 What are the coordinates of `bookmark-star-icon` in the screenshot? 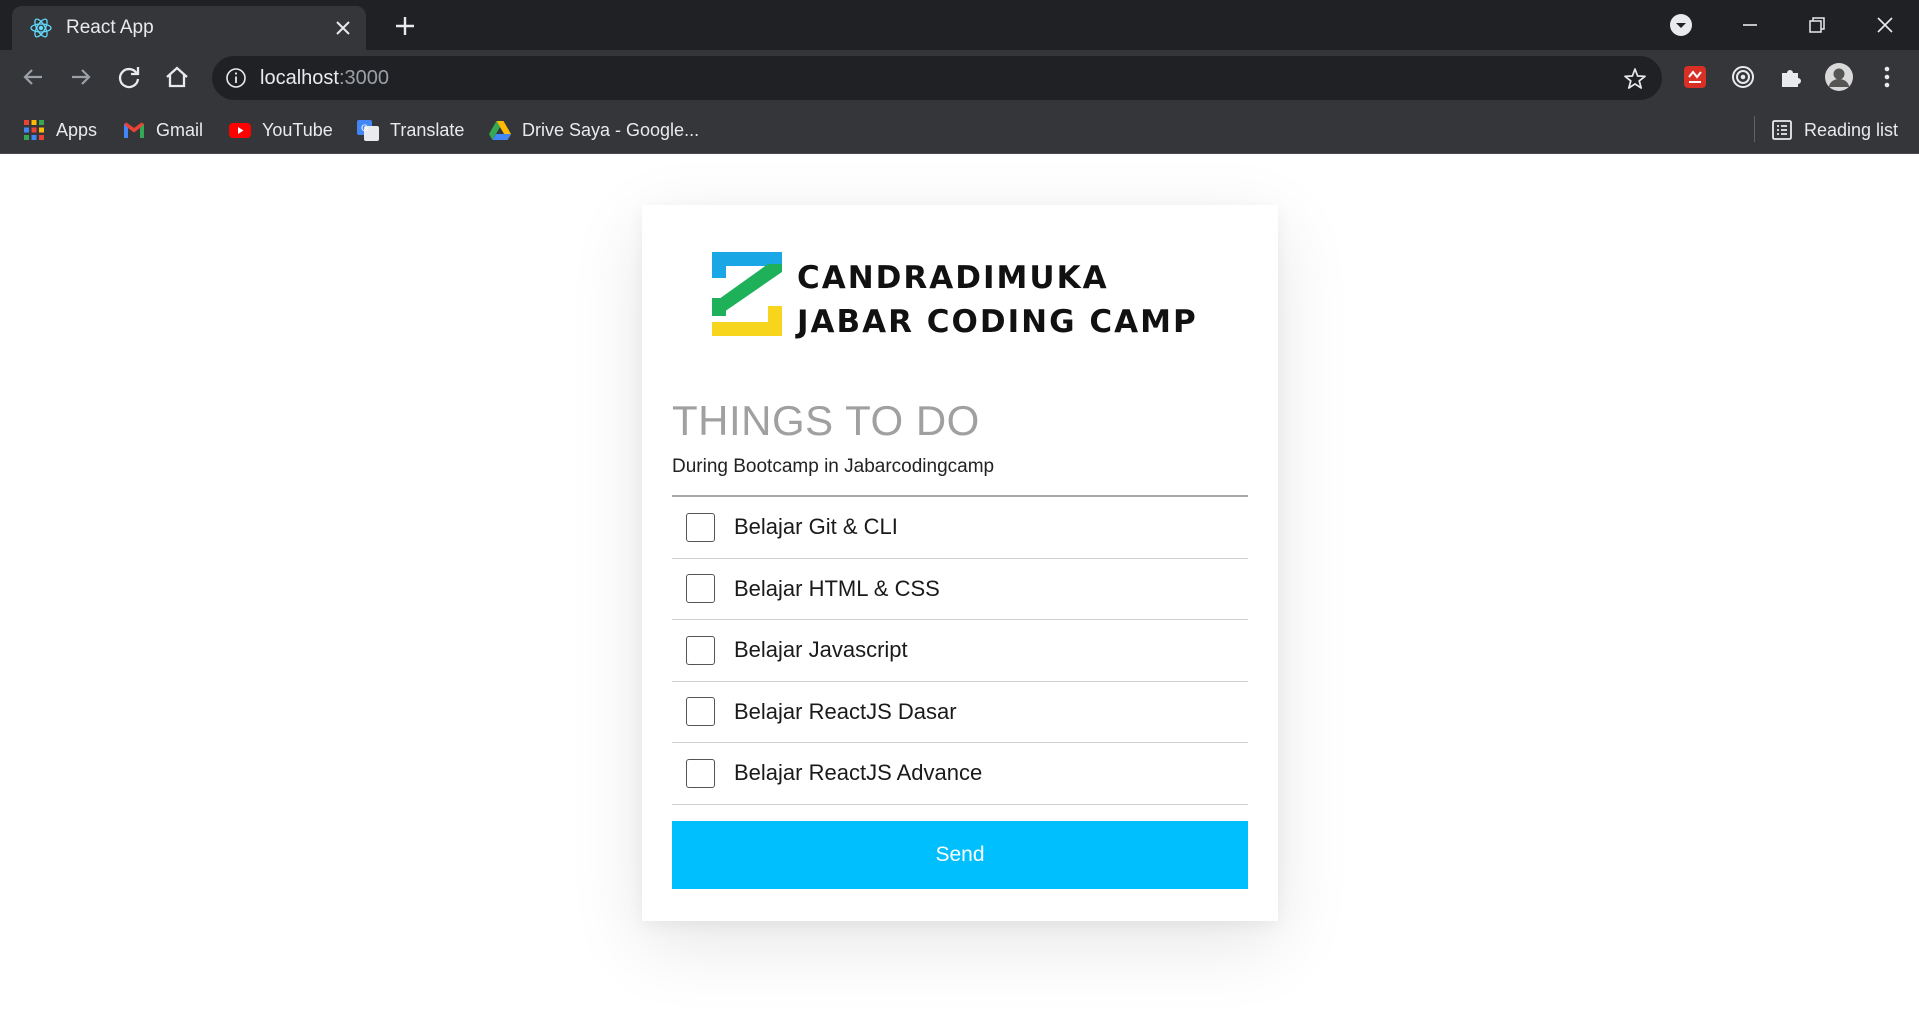 It's located at (1635, 79).